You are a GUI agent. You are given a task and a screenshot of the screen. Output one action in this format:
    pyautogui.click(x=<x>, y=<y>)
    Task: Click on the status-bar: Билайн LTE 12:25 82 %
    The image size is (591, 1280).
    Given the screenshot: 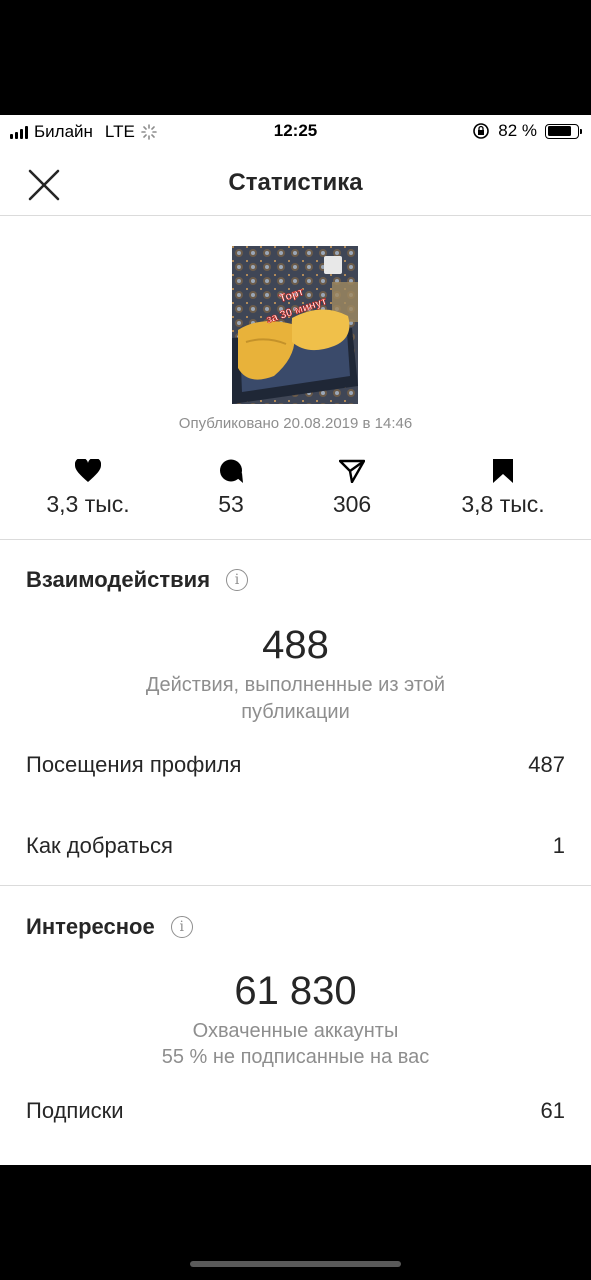 What is the action you would take?
    pyautogui.click(x=295, y=132)
    